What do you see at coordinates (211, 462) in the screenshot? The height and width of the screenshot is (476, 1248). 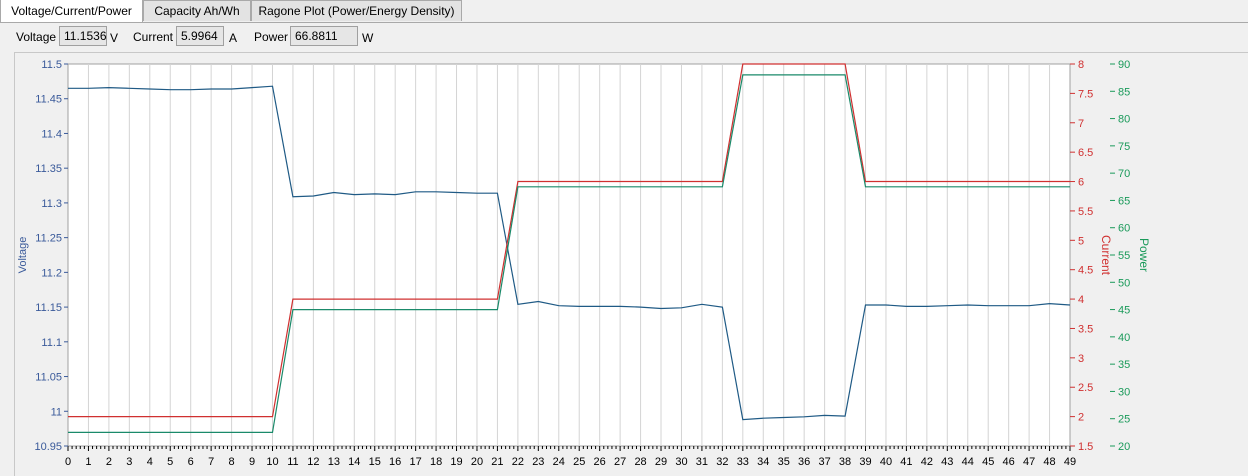 I see `x-tick-label: 7` at bounding box center [211, 462].